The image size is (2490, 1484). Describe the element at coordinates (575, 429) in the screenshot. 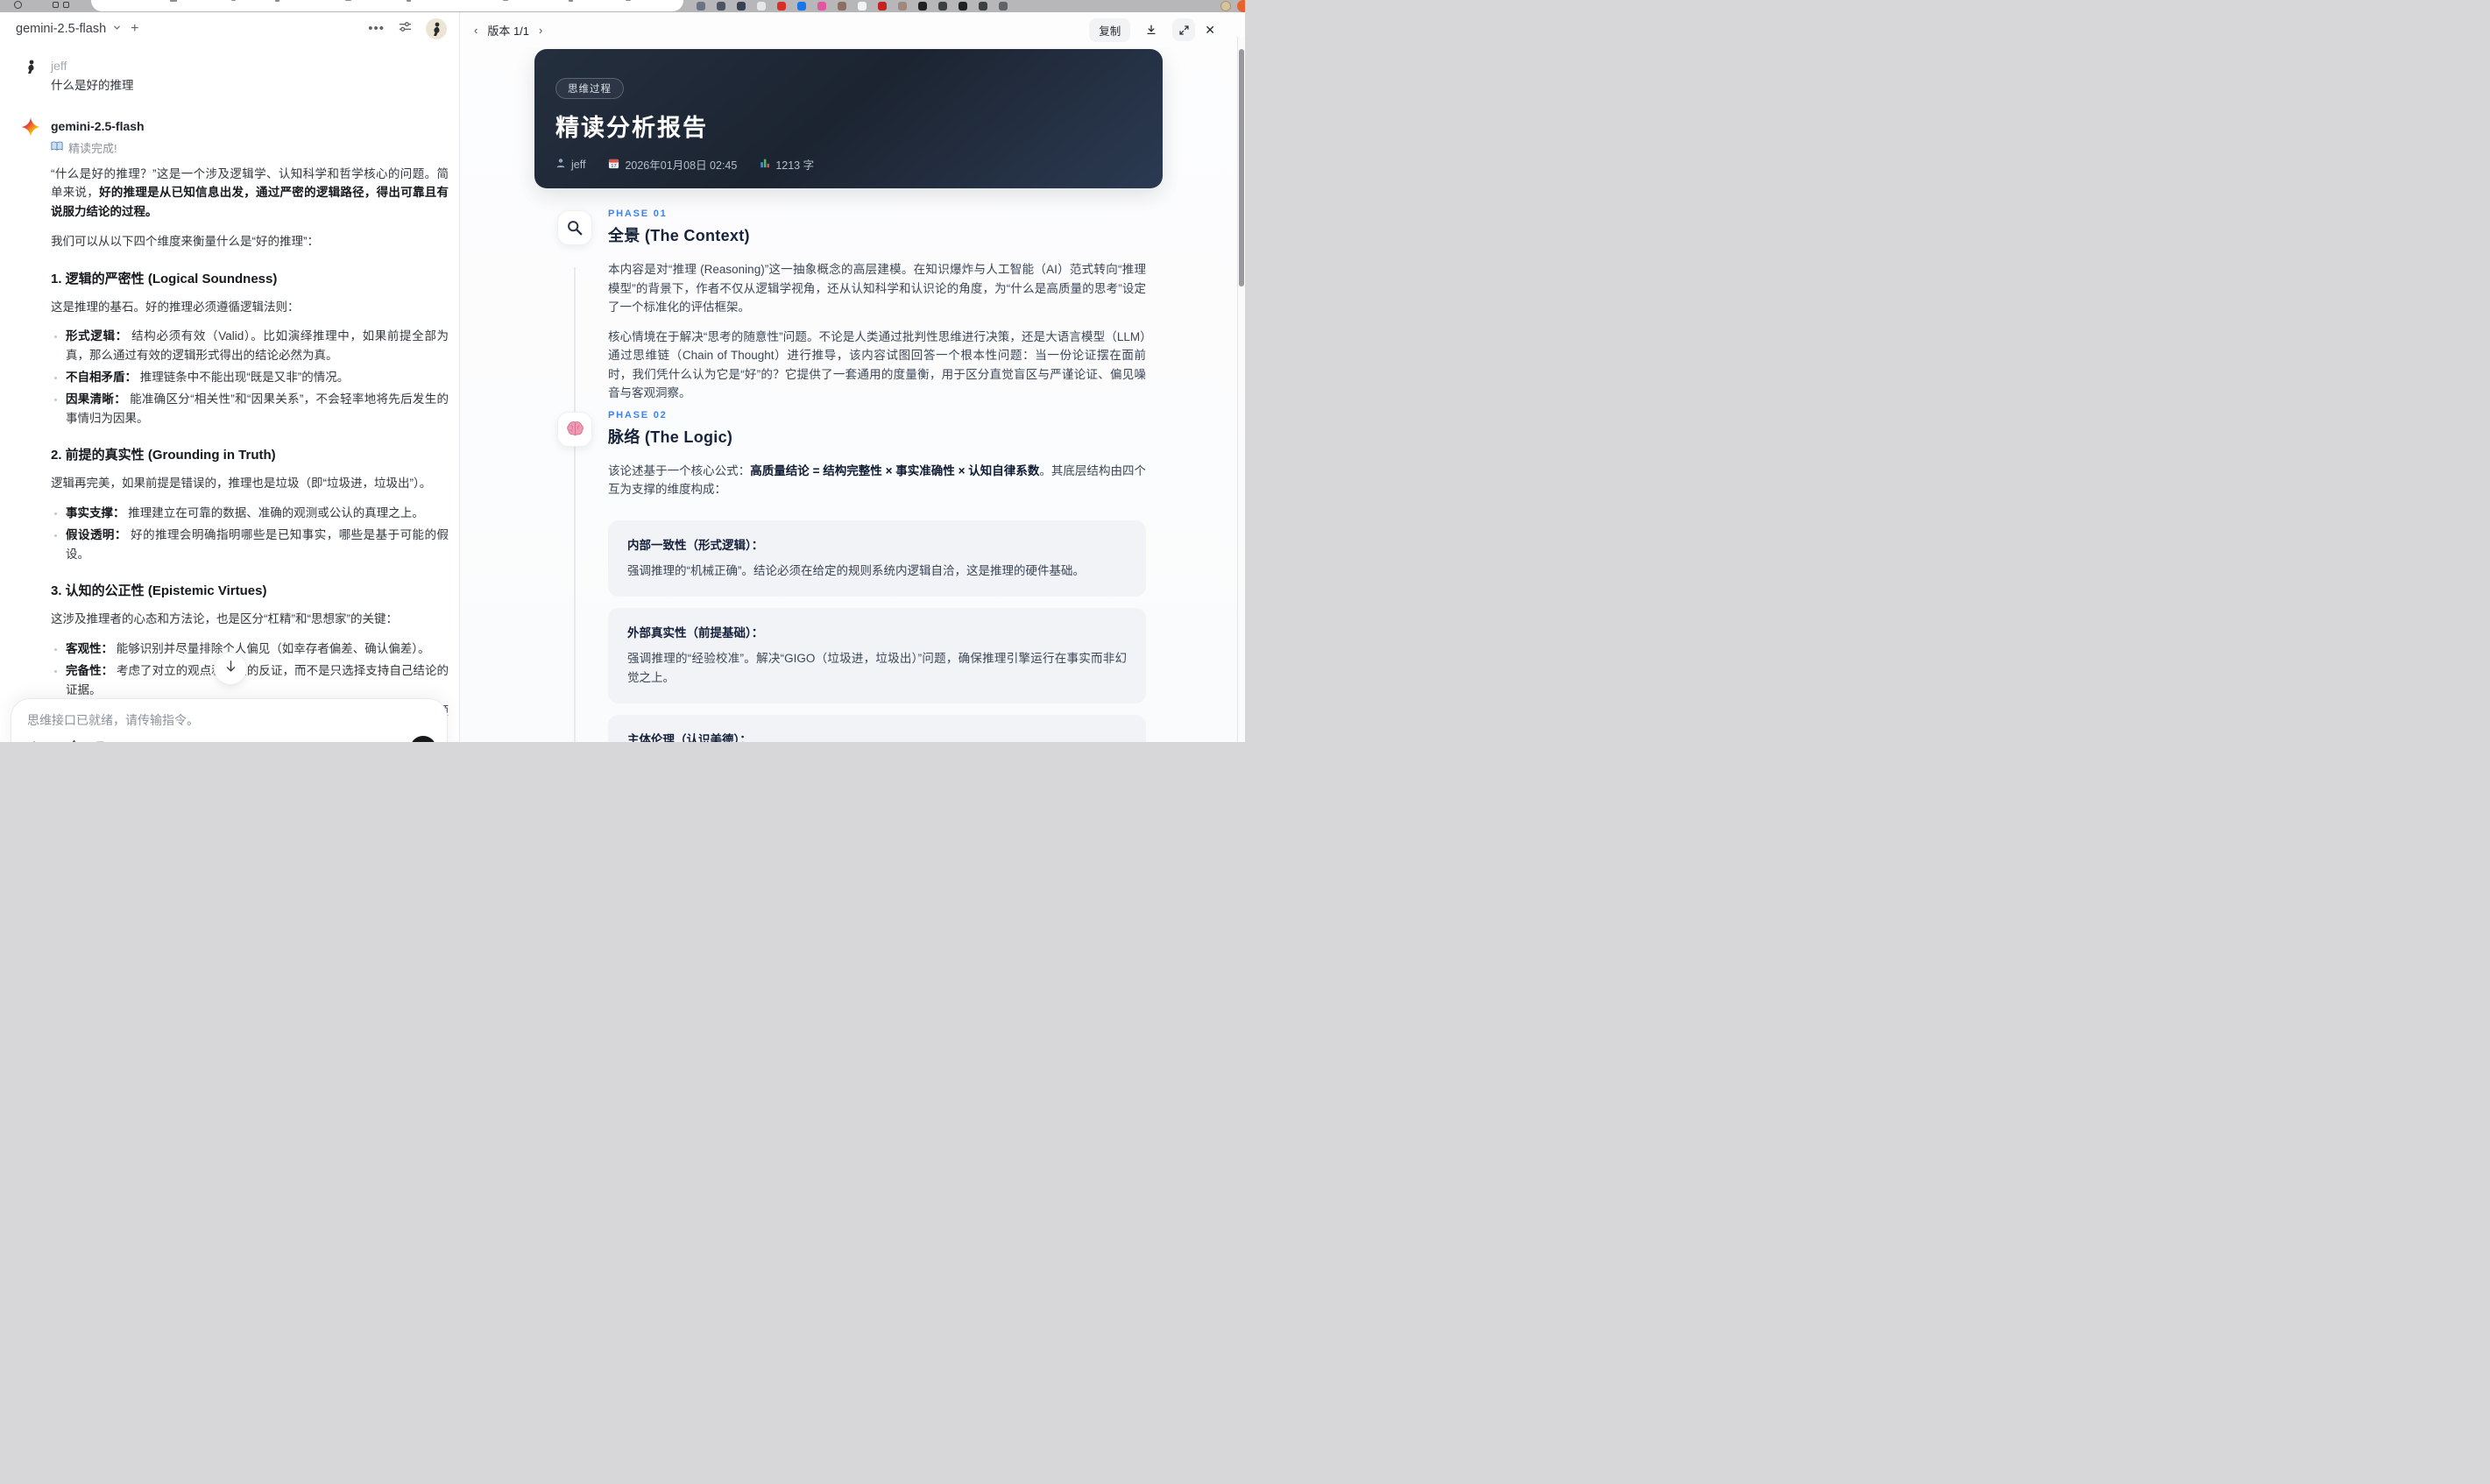

I see `brain-icon` at that location.